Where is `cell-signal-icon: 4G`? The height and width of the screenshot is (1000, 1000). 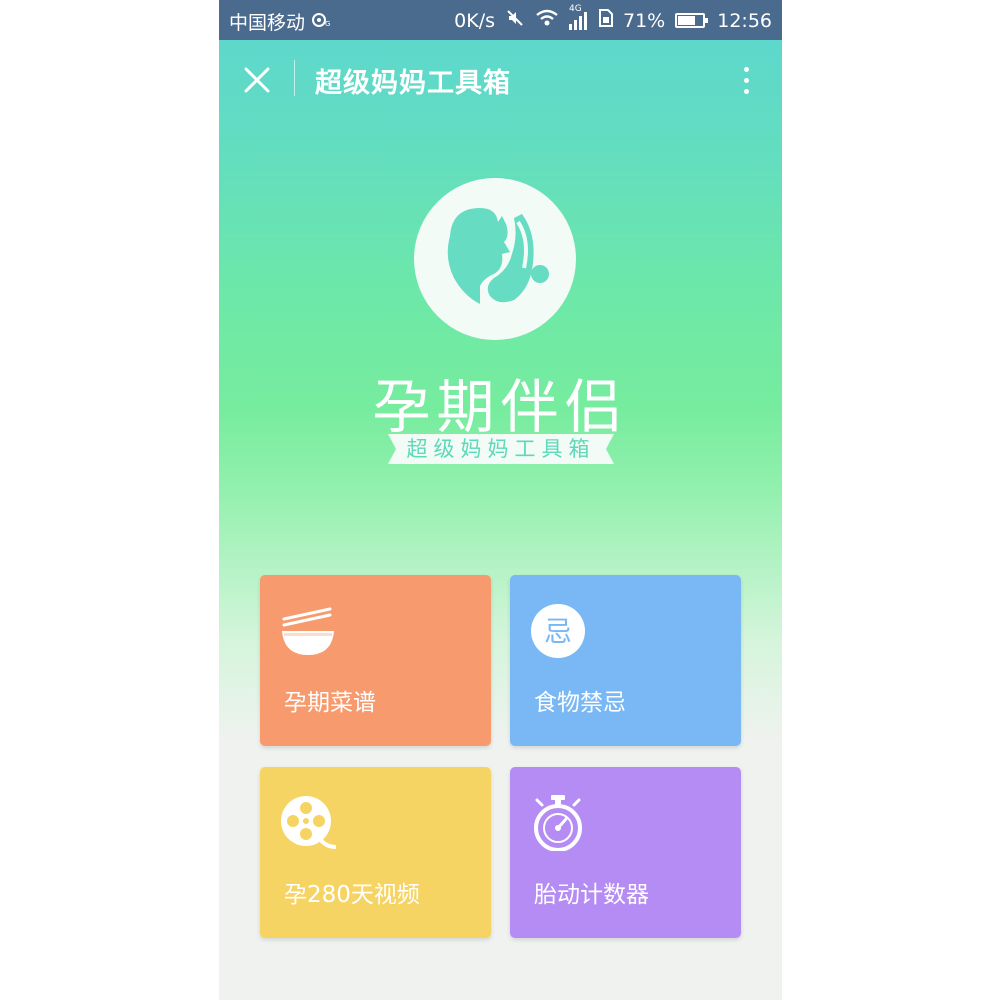 cell-signal-icon: 4G is located at coordinates (579, 17).